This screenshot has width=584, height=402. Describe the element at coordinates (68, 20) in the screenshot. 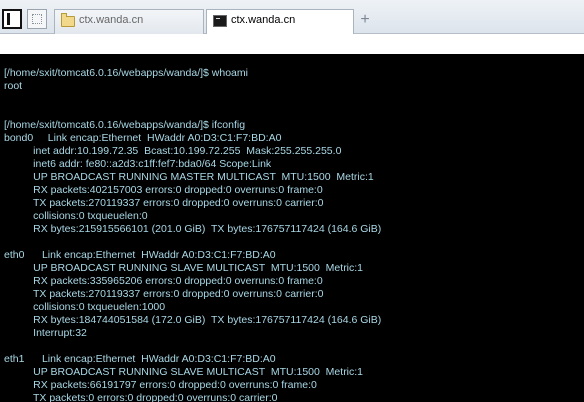

I see `folder-icon` at that location.